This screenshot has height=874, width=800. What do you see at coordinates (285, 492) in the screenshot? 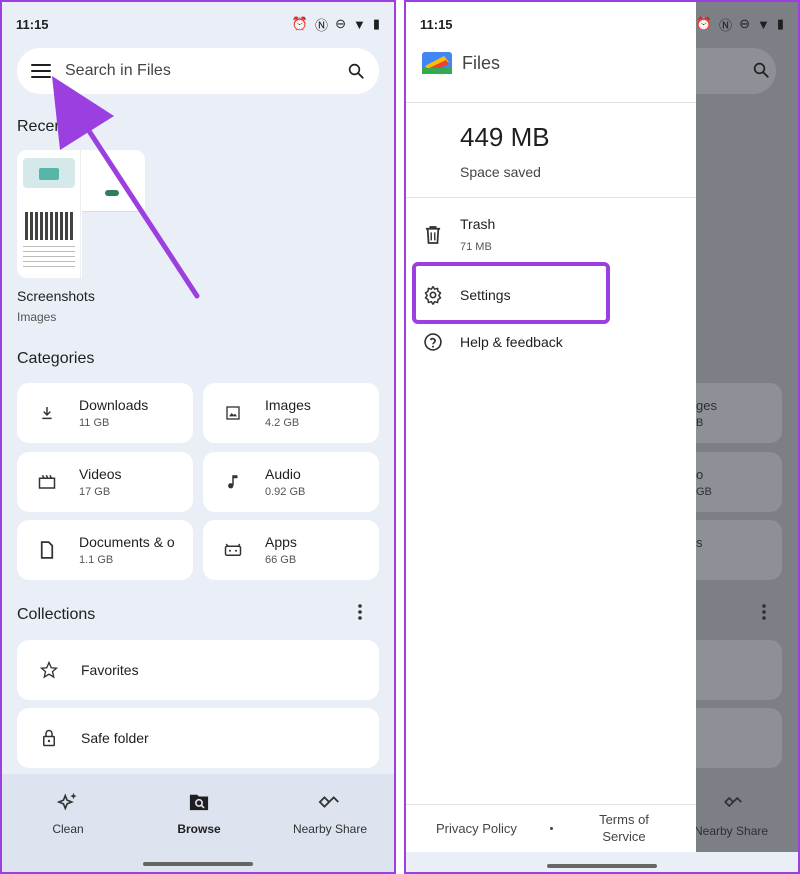
I see `category-size: 0.92 GB` at bounding box center [285, 492].